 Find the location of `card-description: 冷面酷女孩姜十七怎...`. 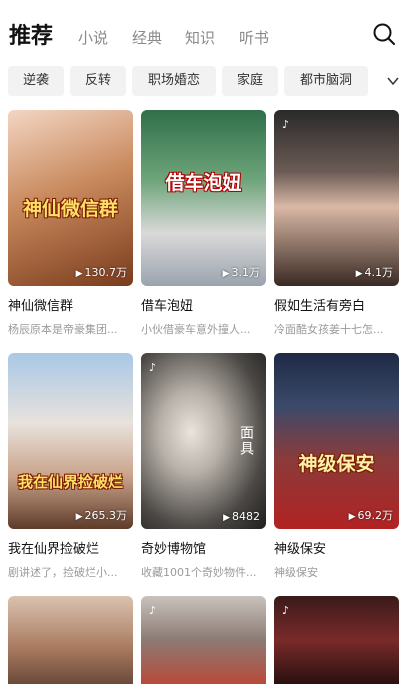

card-description: 冷面酷女孩姜十七怎... is located at coordinates (329, 329).